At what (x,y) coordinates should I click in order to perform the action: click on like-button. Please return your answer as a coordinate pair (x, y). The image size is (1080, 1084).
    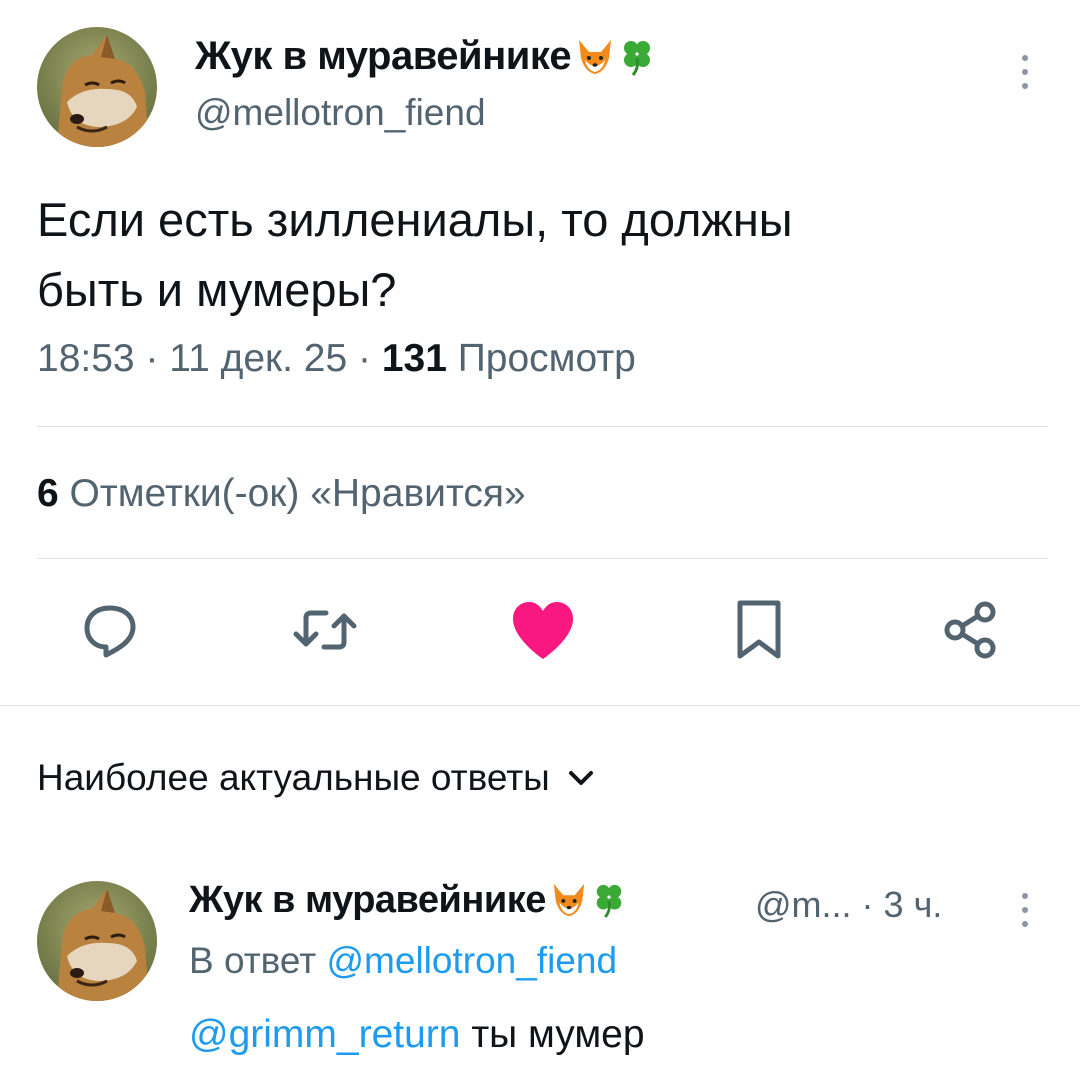
    Looking at the image, I should click on (543, 630).